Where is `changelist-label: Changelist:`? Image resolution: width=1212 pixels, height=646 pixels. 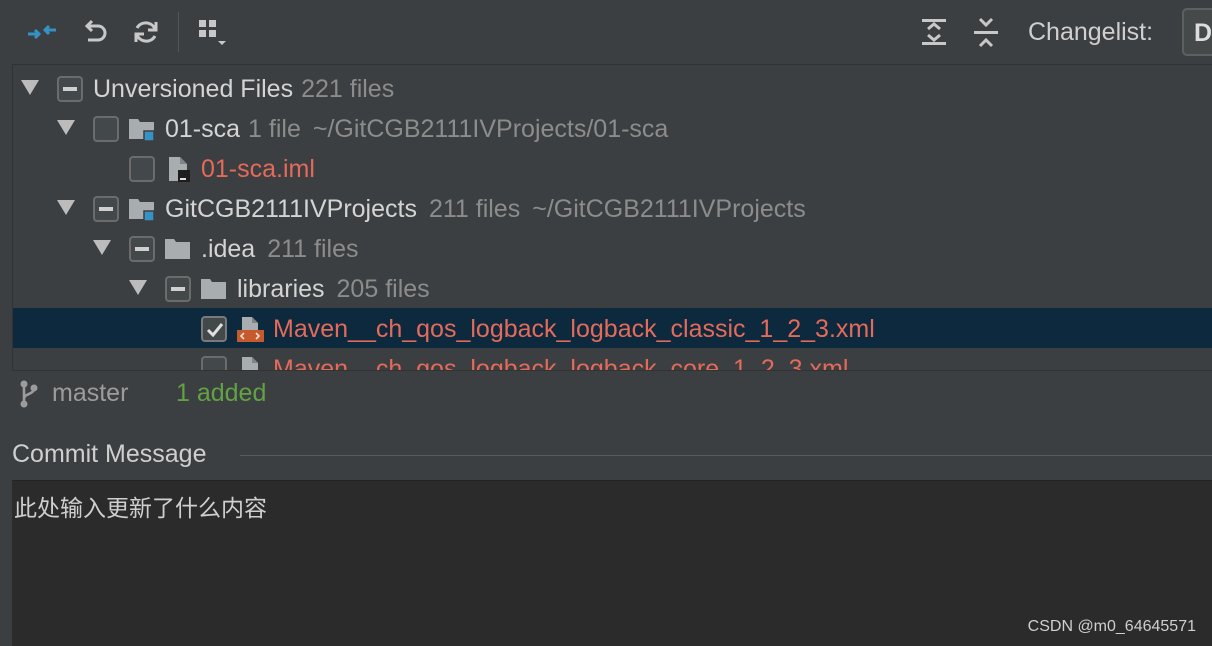 changelist-label: Changelist: is located at coordinates (1091, 32).